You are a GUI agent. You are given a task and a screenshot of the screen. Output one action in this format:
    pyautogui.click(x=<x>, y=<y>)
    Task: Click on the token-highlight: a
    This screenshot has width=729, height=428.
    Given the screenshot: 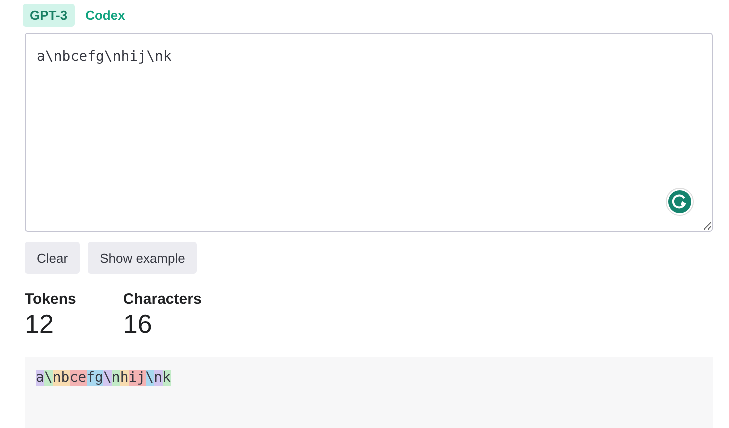 What is the action you would take?
    pyautogui.click(x=40, y=378)
    